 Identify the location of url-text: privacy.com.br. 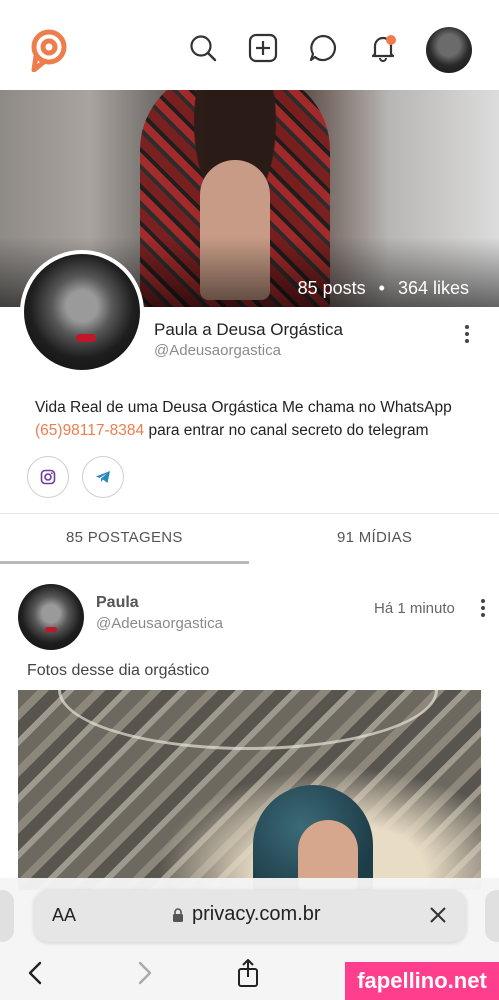
(256, 914).